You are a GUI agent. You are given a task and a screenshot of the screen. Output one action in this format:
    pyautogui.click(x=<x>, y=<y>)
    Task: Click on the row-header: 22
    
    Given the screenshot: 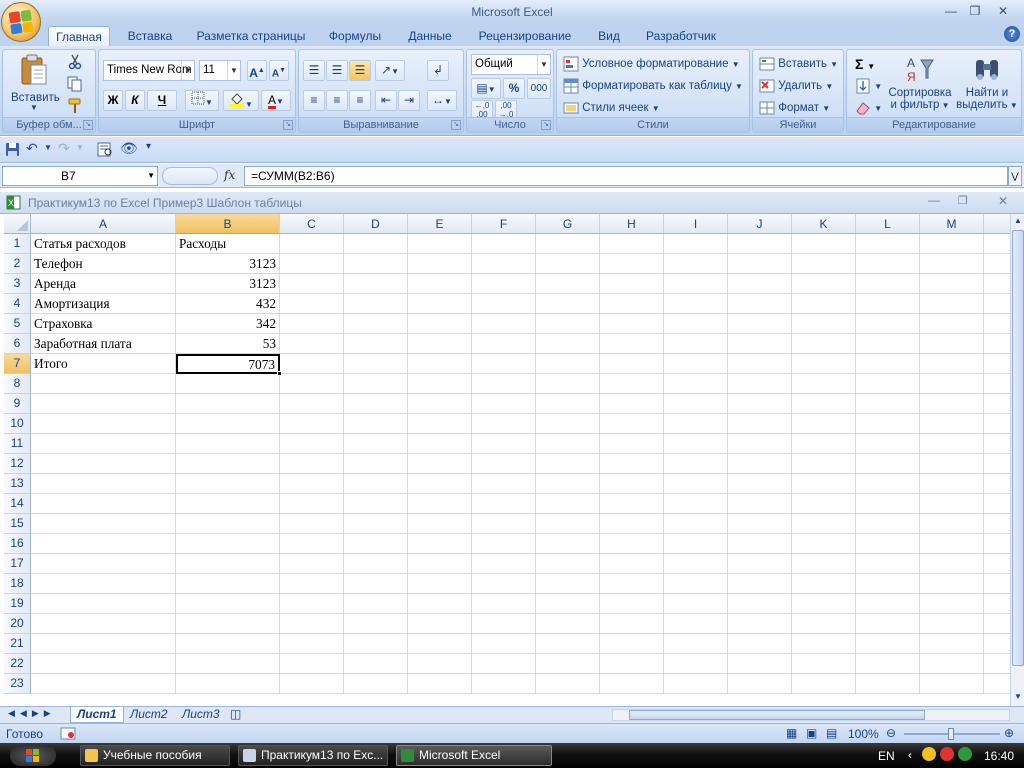 What is the action you would take?
    pyautogui.click(x=17, y=664)
    